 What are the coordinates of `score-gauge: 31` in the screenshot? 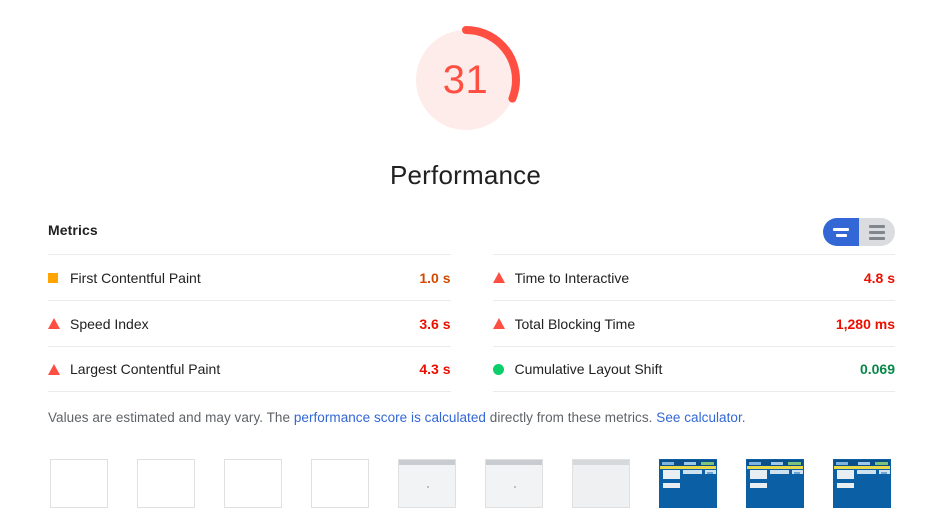 It's located at (466, 80).